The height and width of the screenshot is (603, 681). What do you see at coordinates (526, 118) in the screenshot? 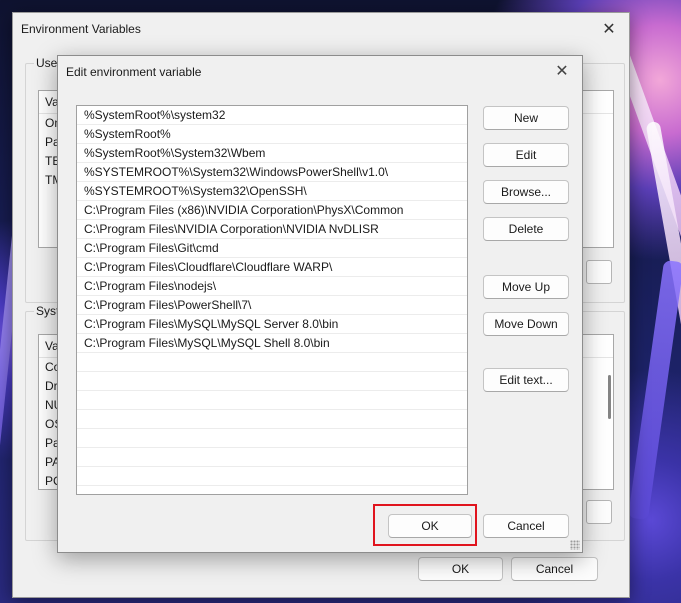
I see `new-button: New` at bounding box center [526, 118].